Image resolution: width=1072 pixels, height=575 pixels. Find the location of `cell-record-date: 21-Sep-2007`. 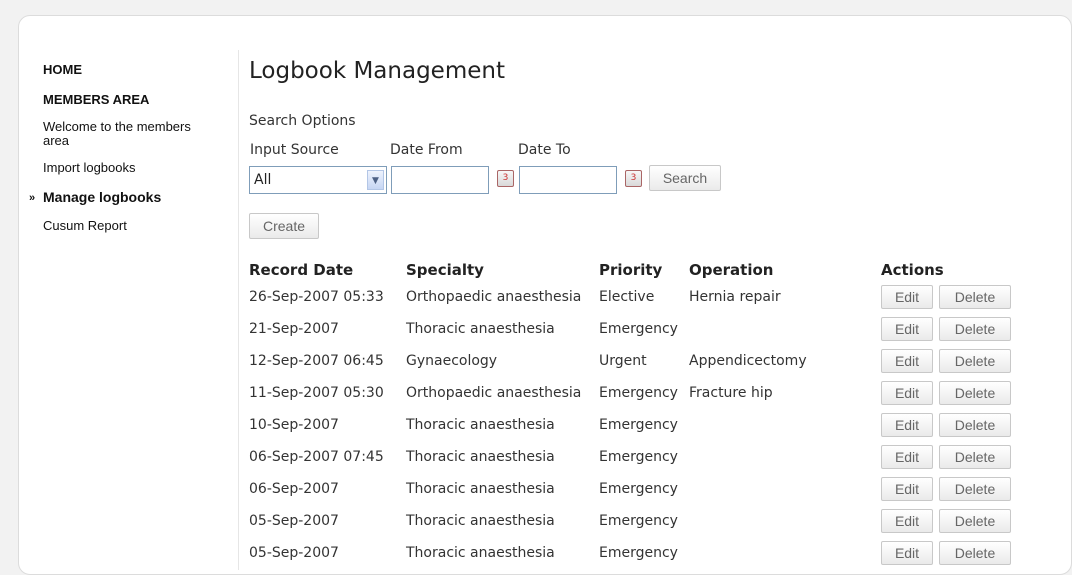

cell-record-date: 21-Sep-2007 is located at coordinates (294, 329).